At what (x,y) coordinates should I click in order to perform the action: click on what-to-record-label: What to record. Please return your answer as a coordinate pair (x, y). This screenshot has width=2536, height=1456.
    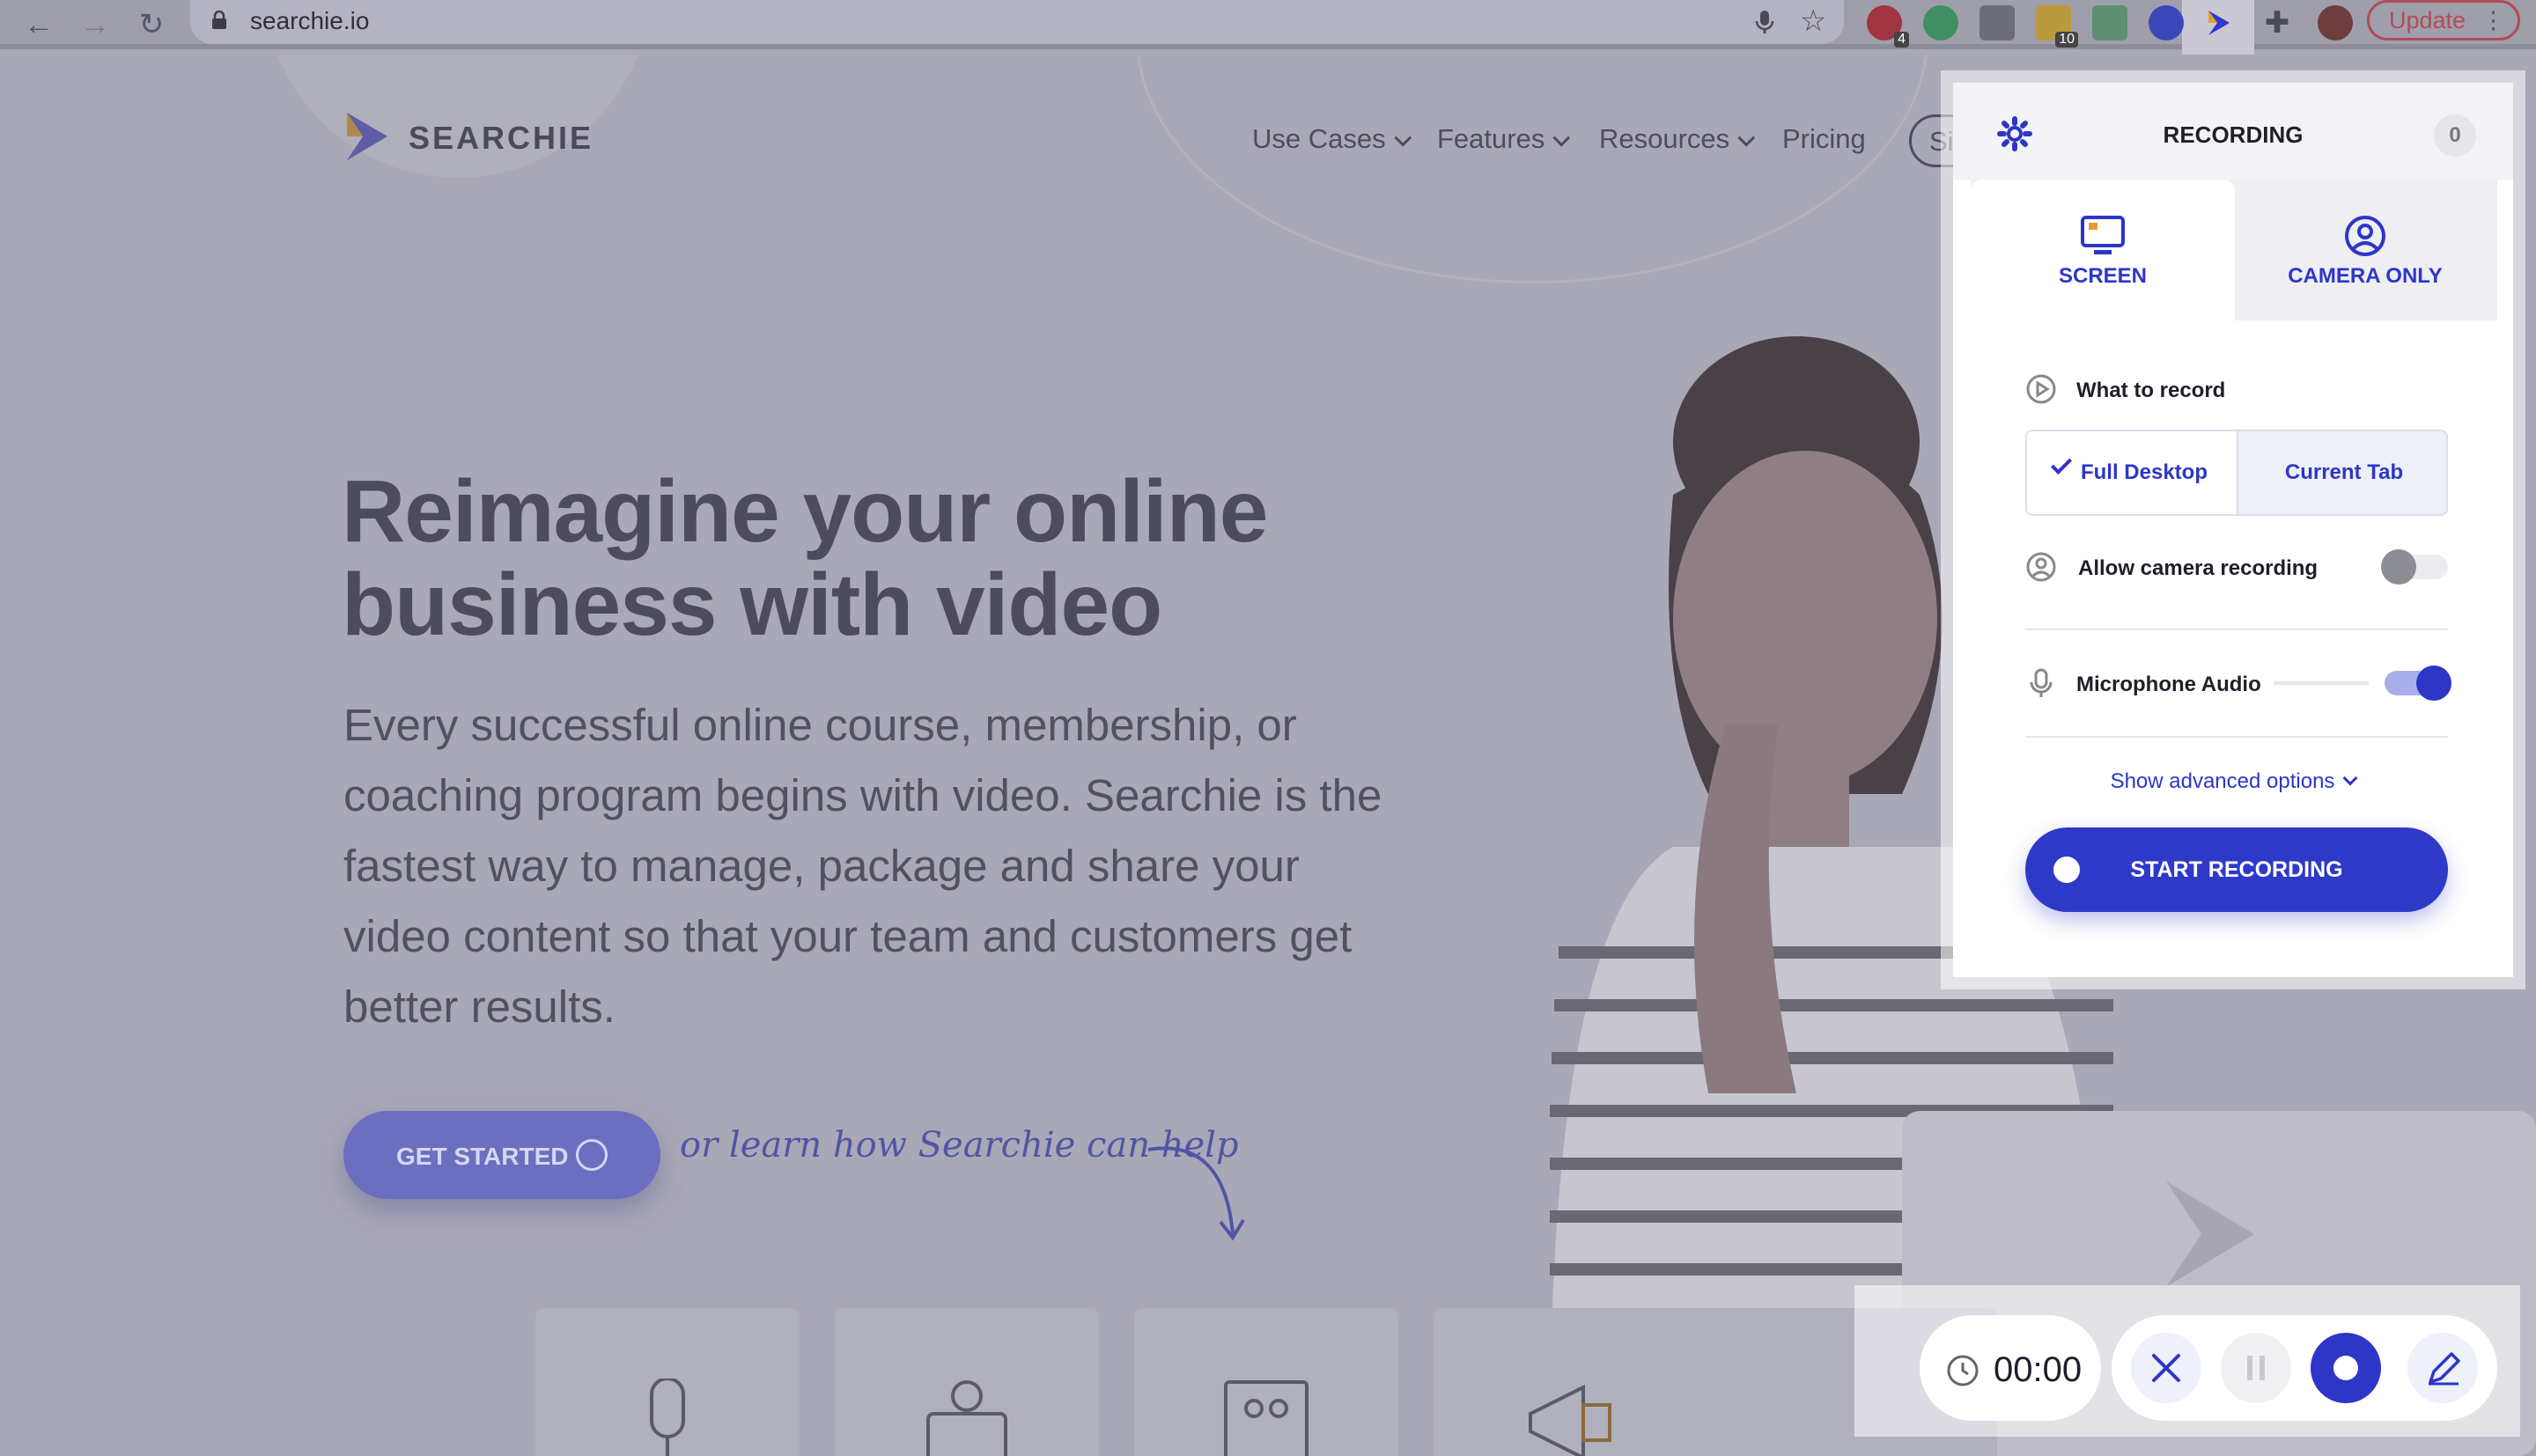
    Looking at the image, I should click on (2151, 390).